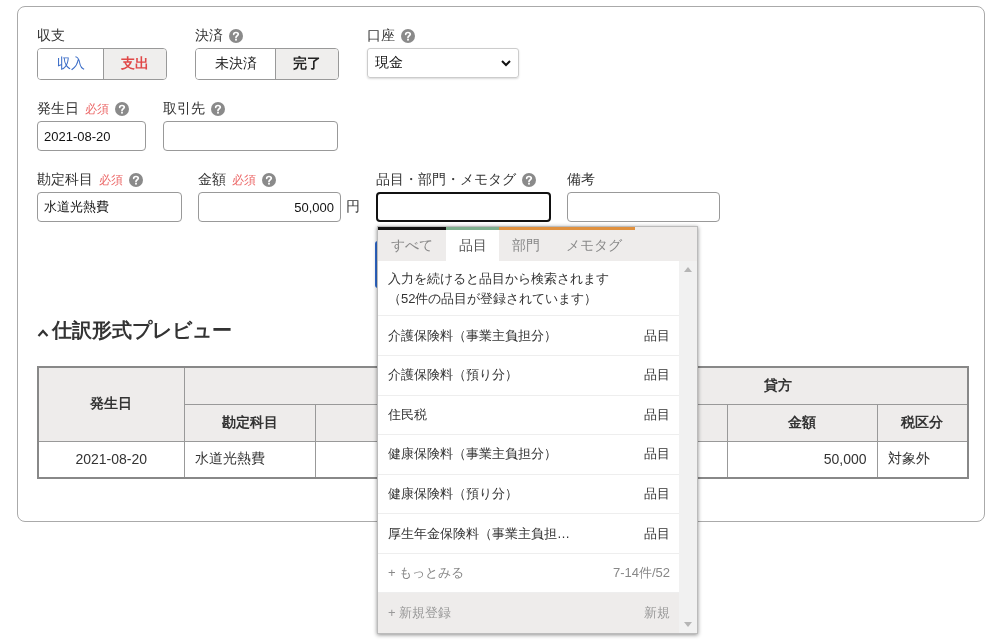  Describe the element at coordinates (269, 207) in the screenshot. I see `input-field: 50,000` at that location.